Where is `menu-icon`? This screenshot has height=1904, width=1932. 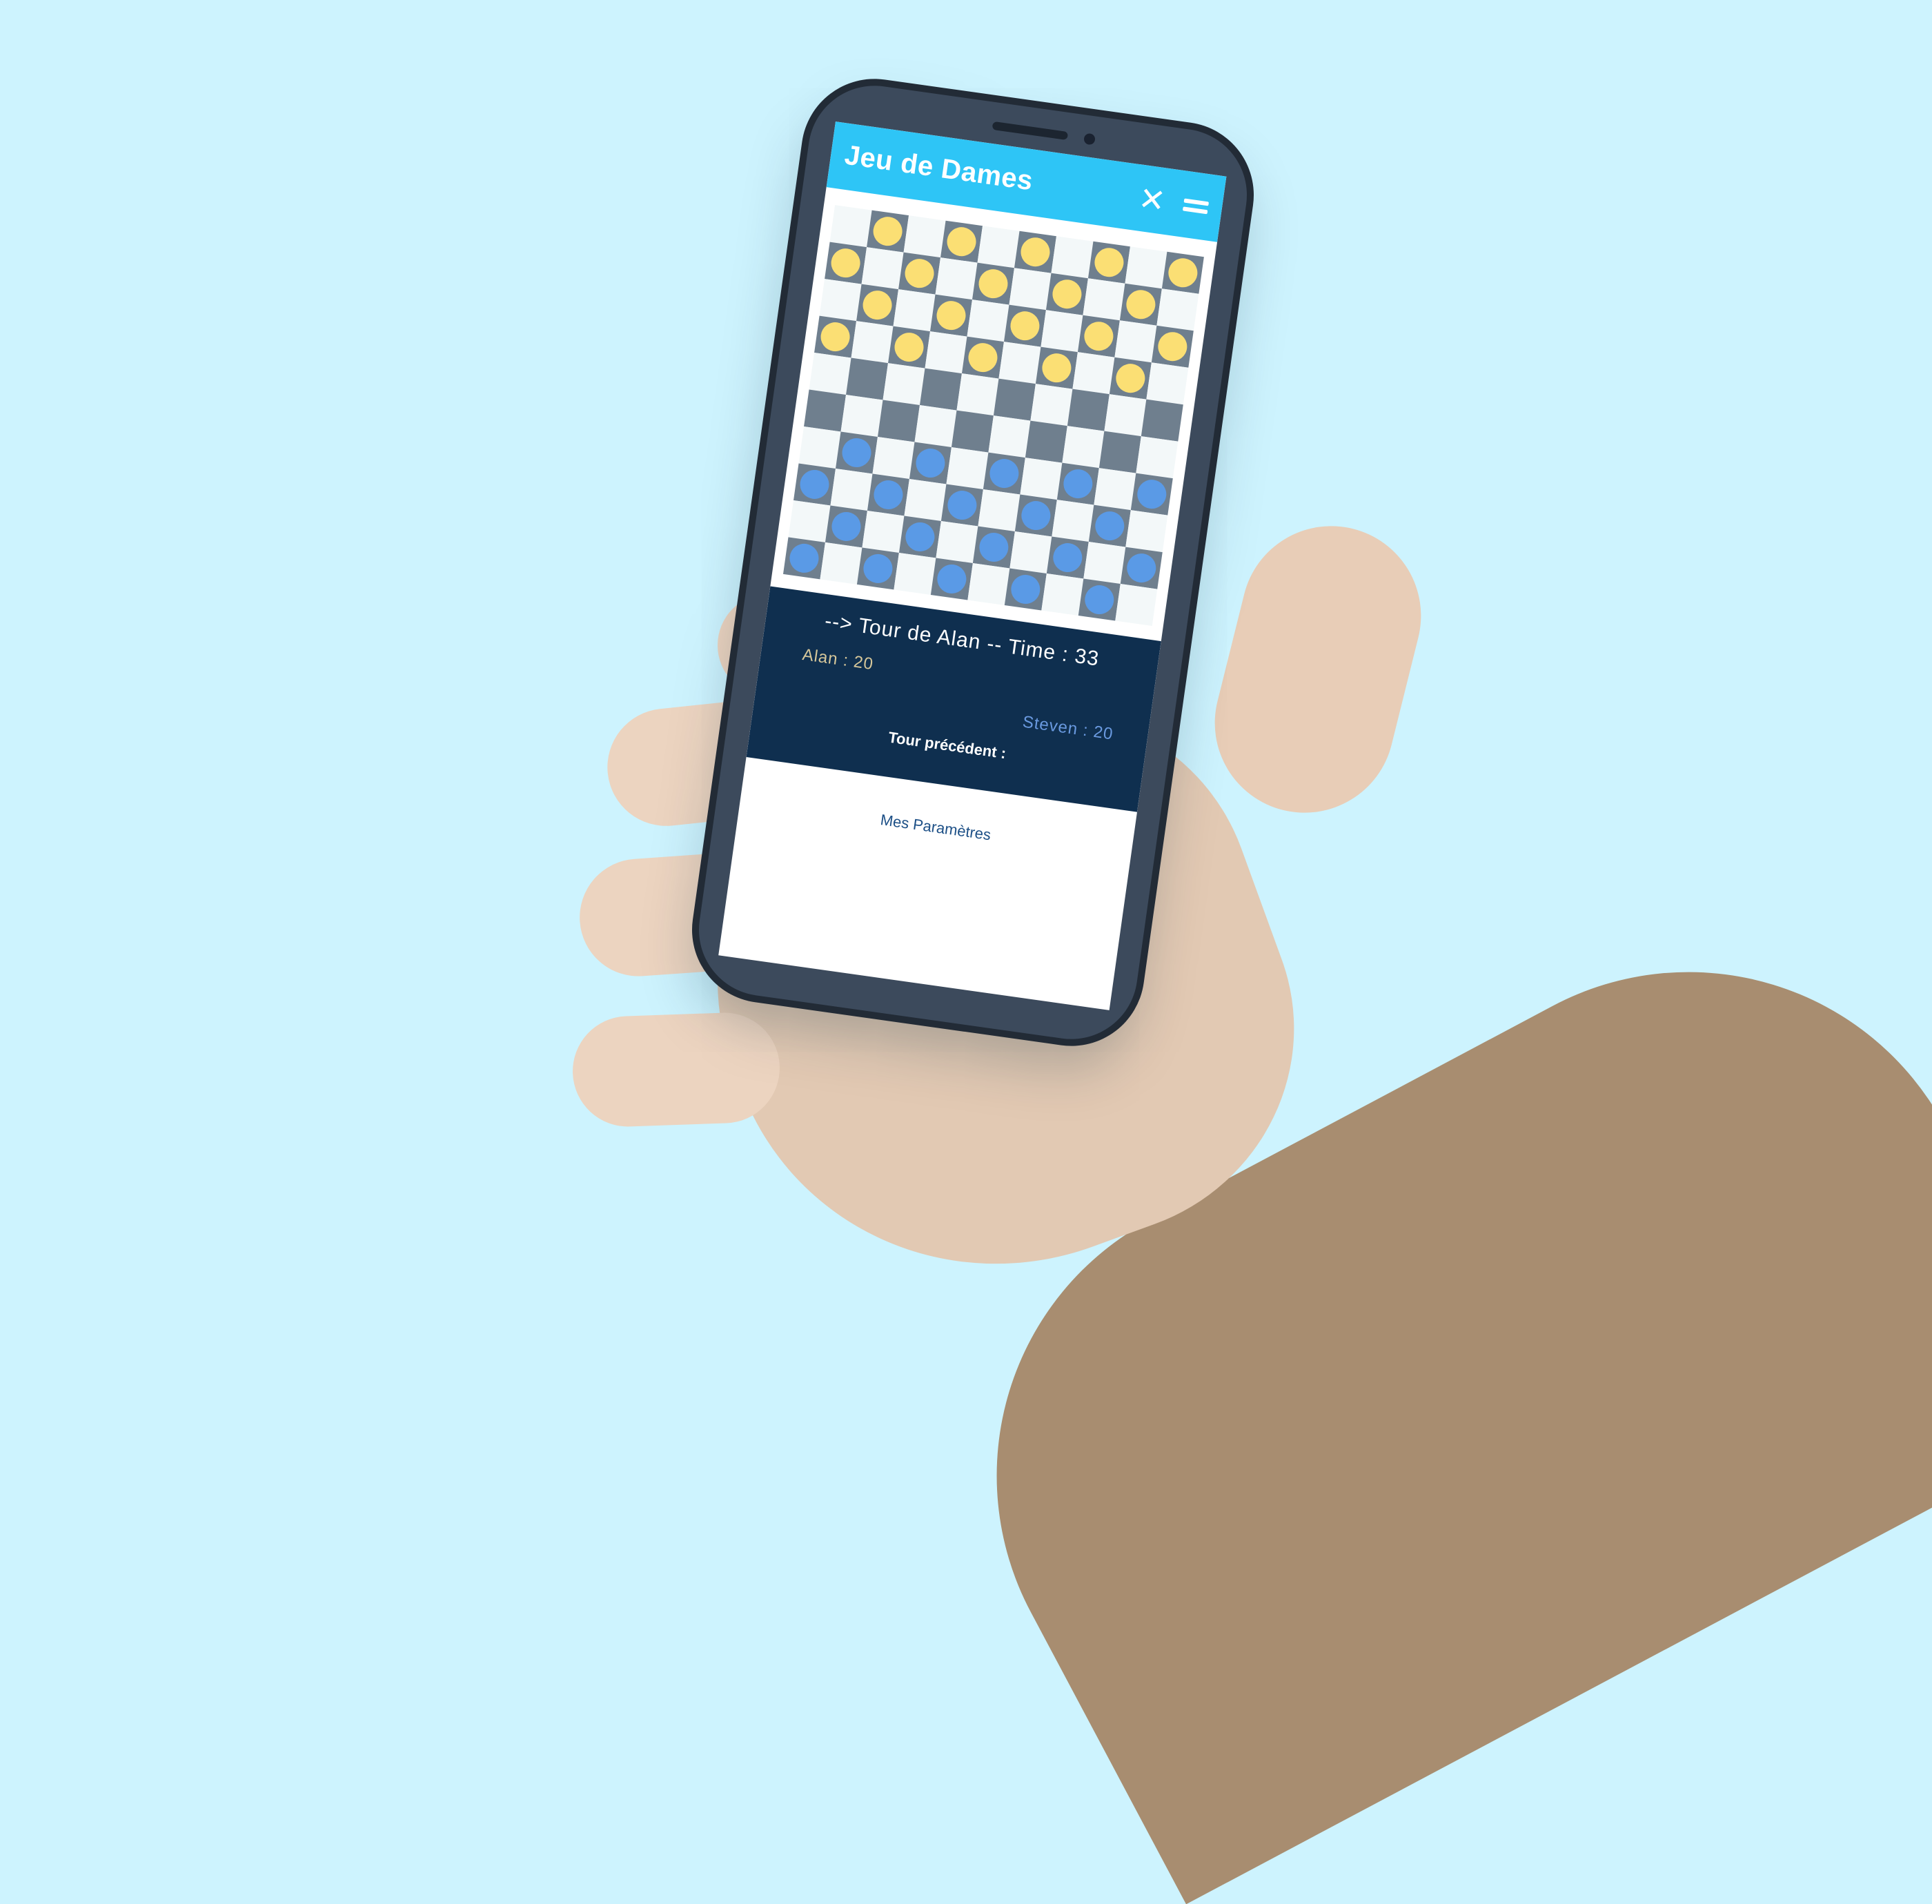
menu-icon is located at coordinates (1195, 205).